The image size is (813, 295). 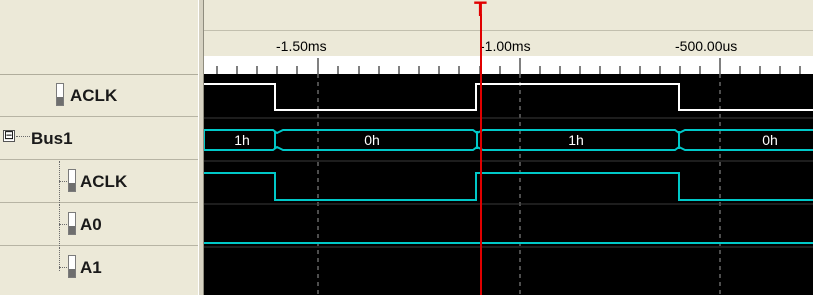 I want to click on collapse-icon: ⊟, so click(x=9, y=135).